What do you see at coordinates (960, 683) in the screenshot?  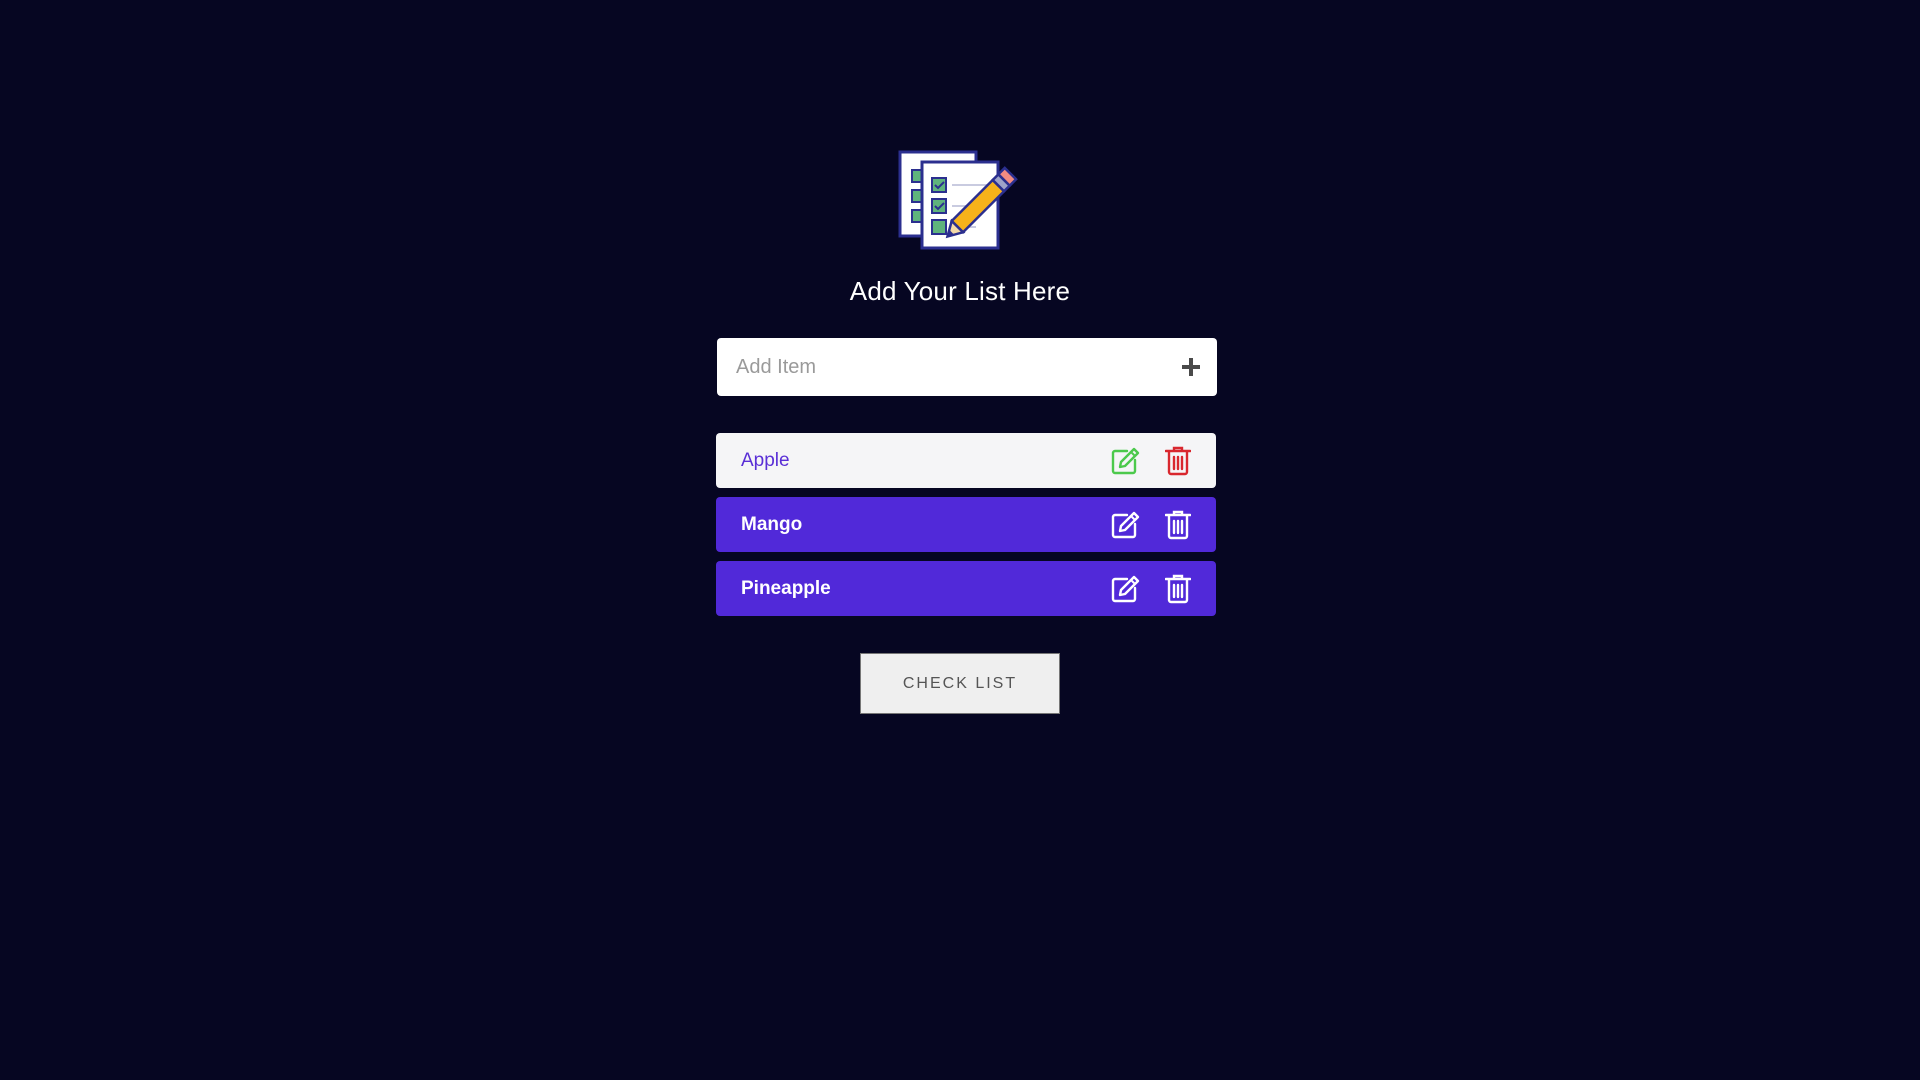 I see `check-list-button: Check List` at bounding box center [960, 683].